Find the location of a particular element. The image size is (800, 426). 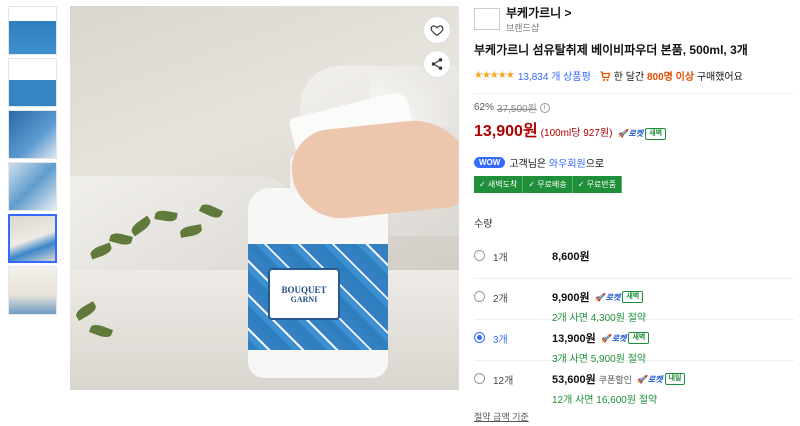

option-savings: 3개 사면 5,900원 절약 is located at coordinates (599, 359).